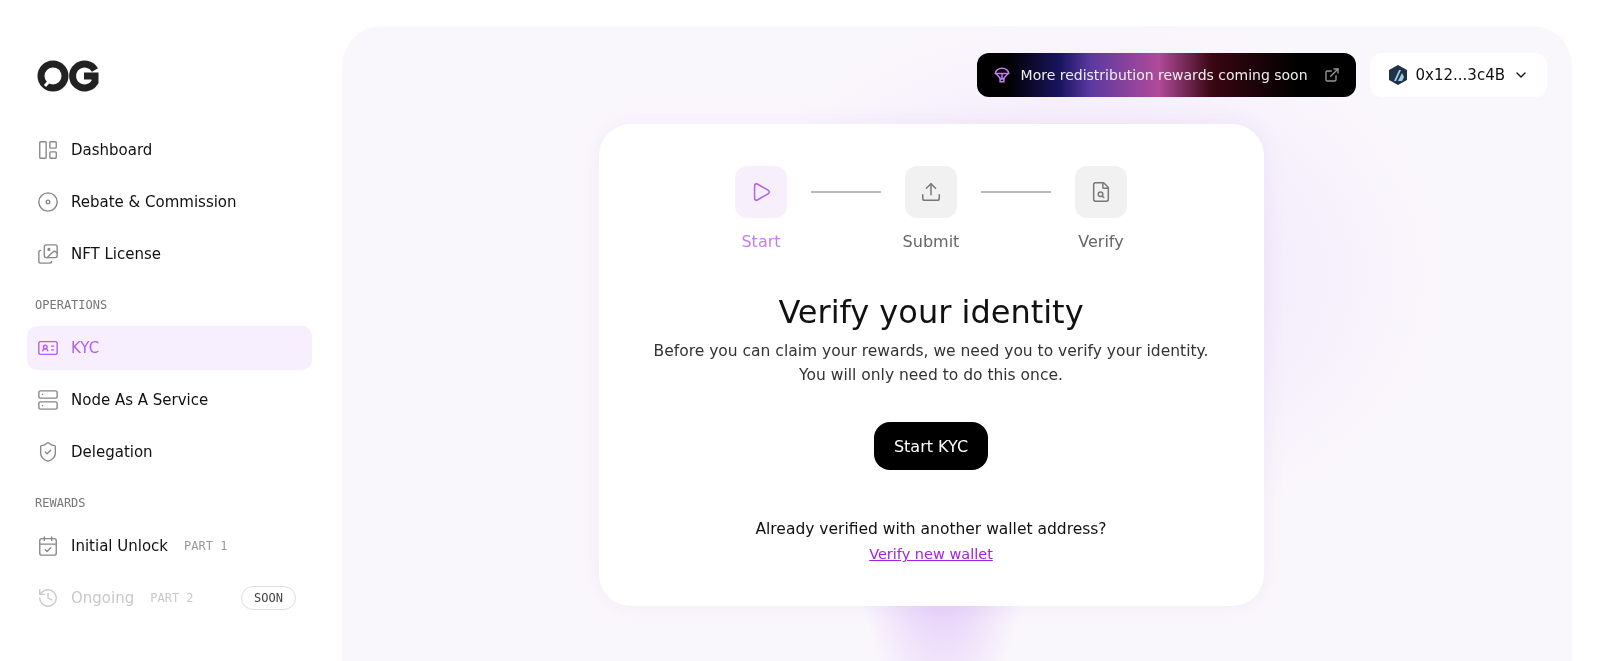 The image size is (1600, 661). Describe the element at coordinates (169, 254) in the screenshot. I see `nav-item: NFT License` at that location.